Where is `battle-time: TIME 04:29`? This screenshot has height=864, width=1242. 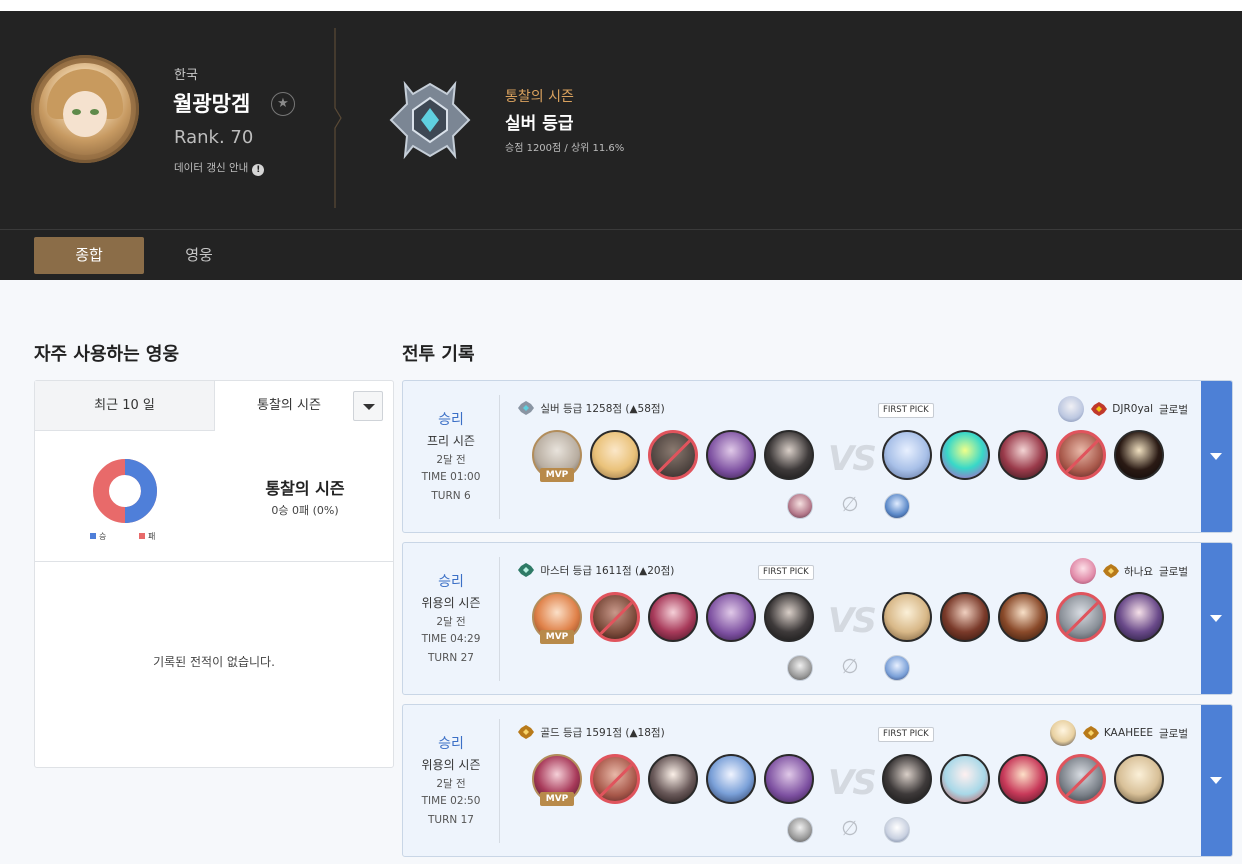
battle-time: TIME 04:29 is located at coordinates (451, 639).